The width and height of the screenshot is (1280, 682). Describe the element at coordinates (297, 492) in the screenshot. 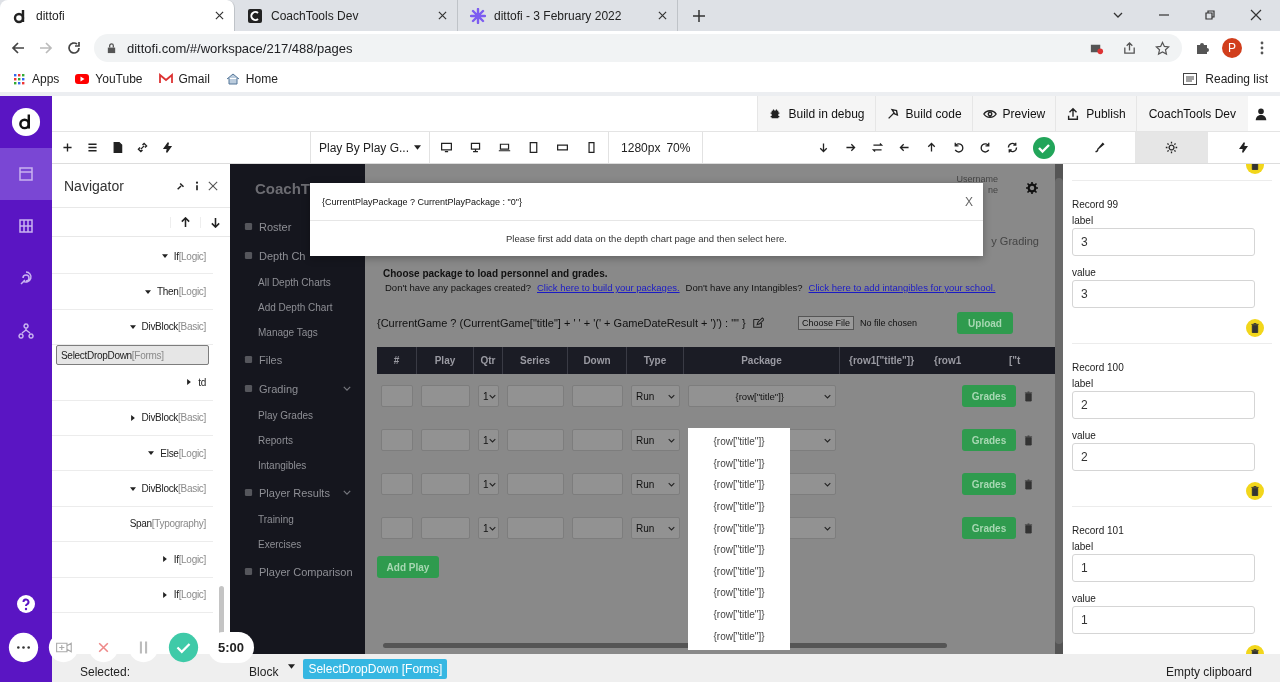

I see `app-menu-item: Player Results` at that location.